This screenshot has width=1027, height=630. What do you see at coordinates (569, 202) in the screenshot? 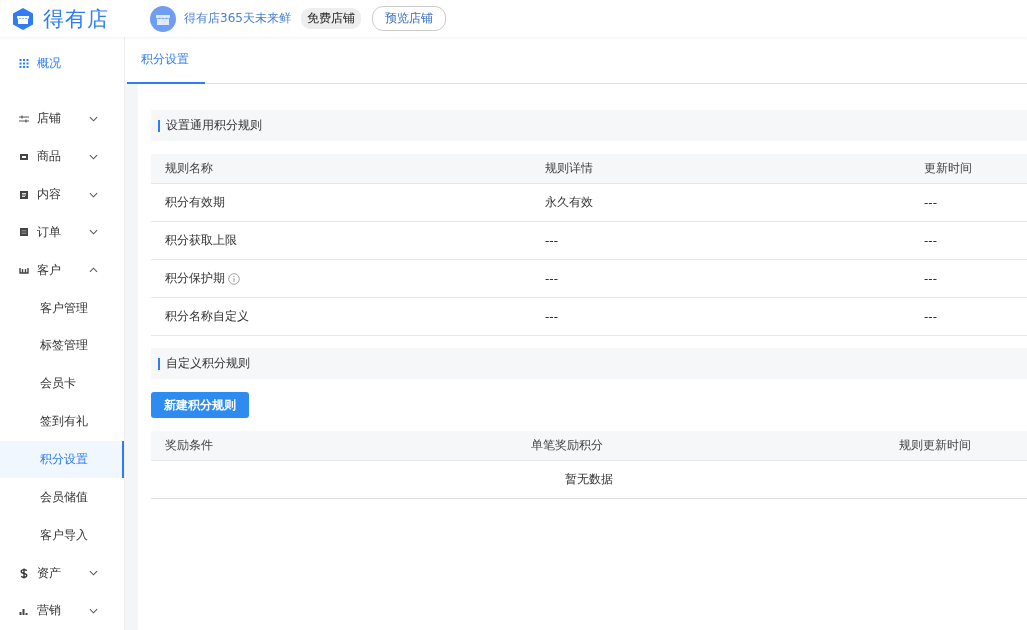
I see `table-cell-text: 永久有效` at bounding box center [569, 202].